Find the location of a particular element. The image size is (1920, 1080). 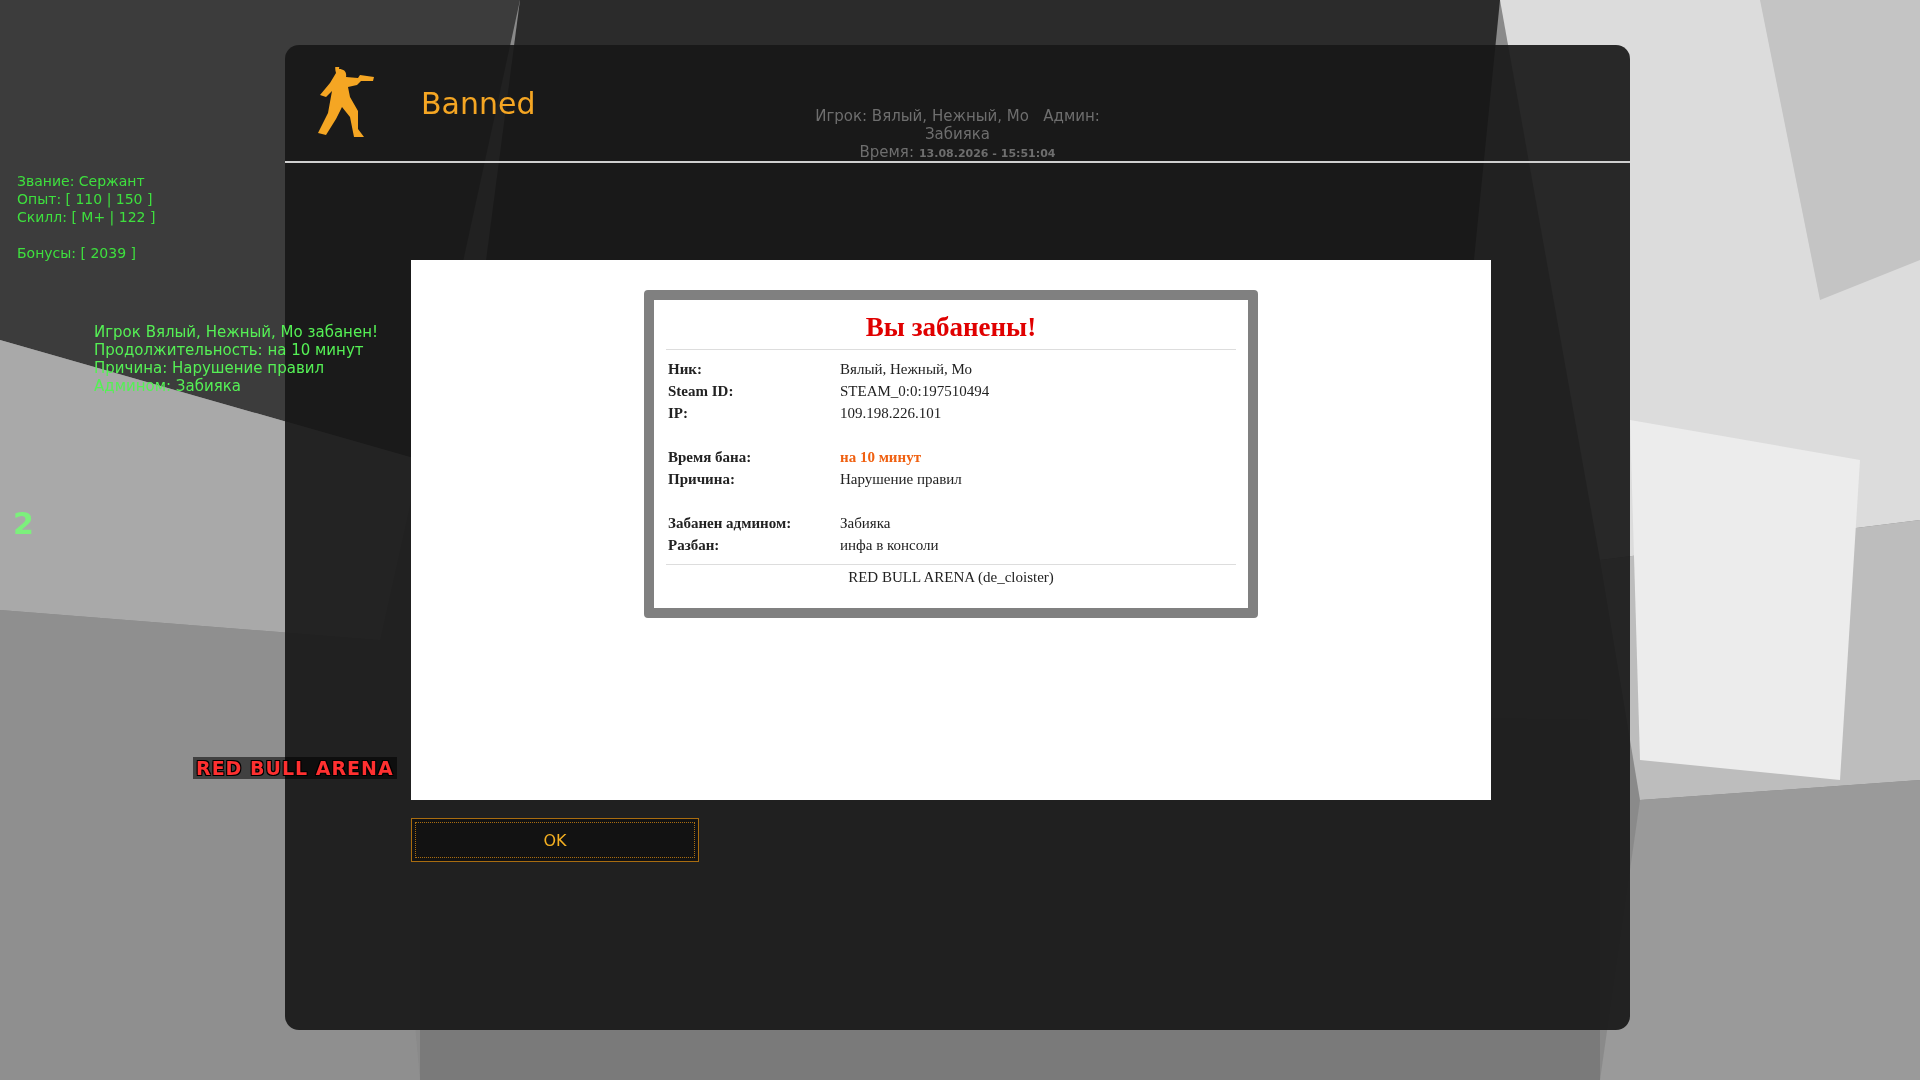

field-value: Забияка is located at coordinates (866, 523).